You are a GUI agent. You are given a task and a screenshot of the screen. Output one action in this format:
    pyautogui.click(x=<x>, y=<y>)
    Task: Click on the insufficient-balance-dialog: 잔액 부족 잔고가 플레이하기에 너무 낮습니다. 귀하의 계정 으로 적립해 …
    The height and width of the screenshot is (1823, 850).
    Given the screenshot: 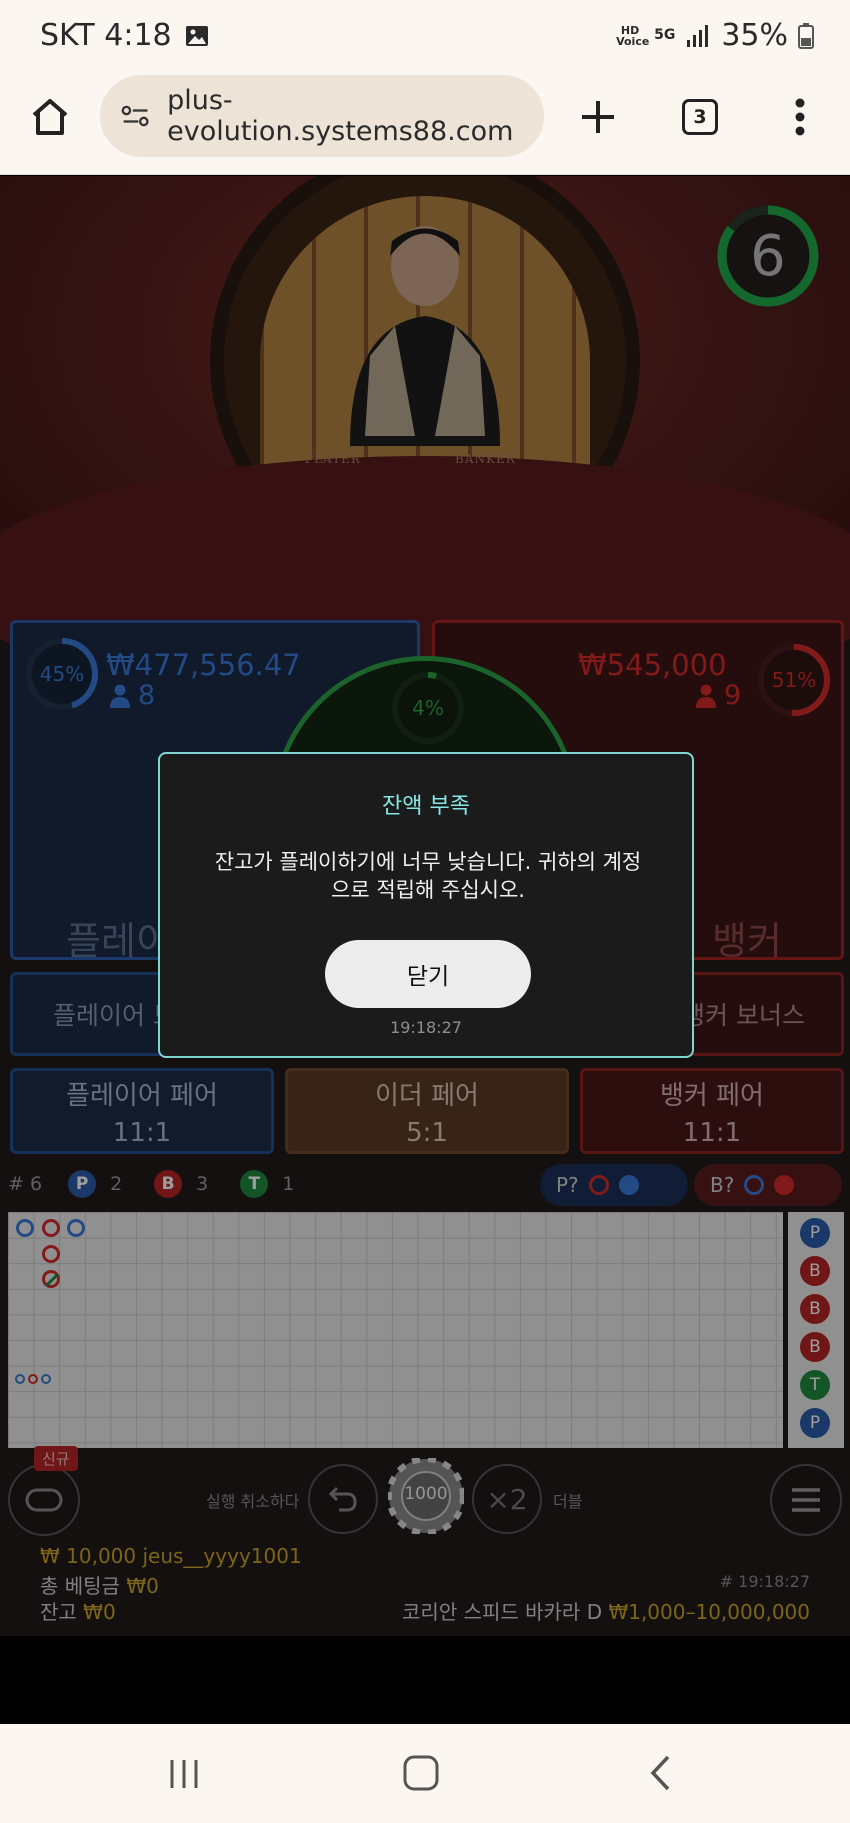 What is the action you would take?
    pyautogui.click(x=426, y=905)
    